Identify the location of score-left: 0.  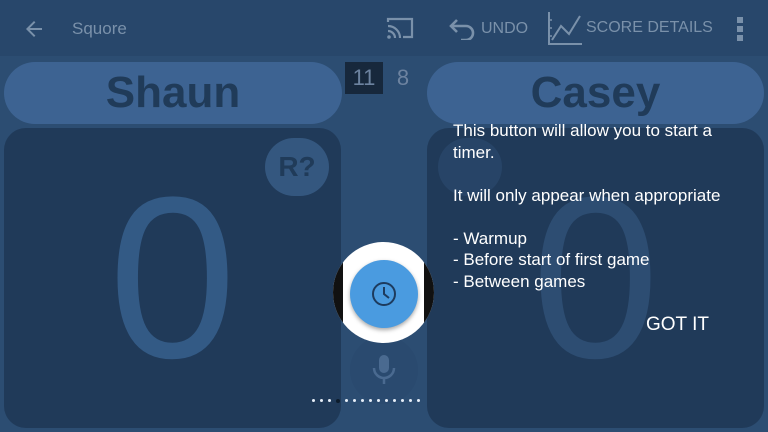
(172, 277).